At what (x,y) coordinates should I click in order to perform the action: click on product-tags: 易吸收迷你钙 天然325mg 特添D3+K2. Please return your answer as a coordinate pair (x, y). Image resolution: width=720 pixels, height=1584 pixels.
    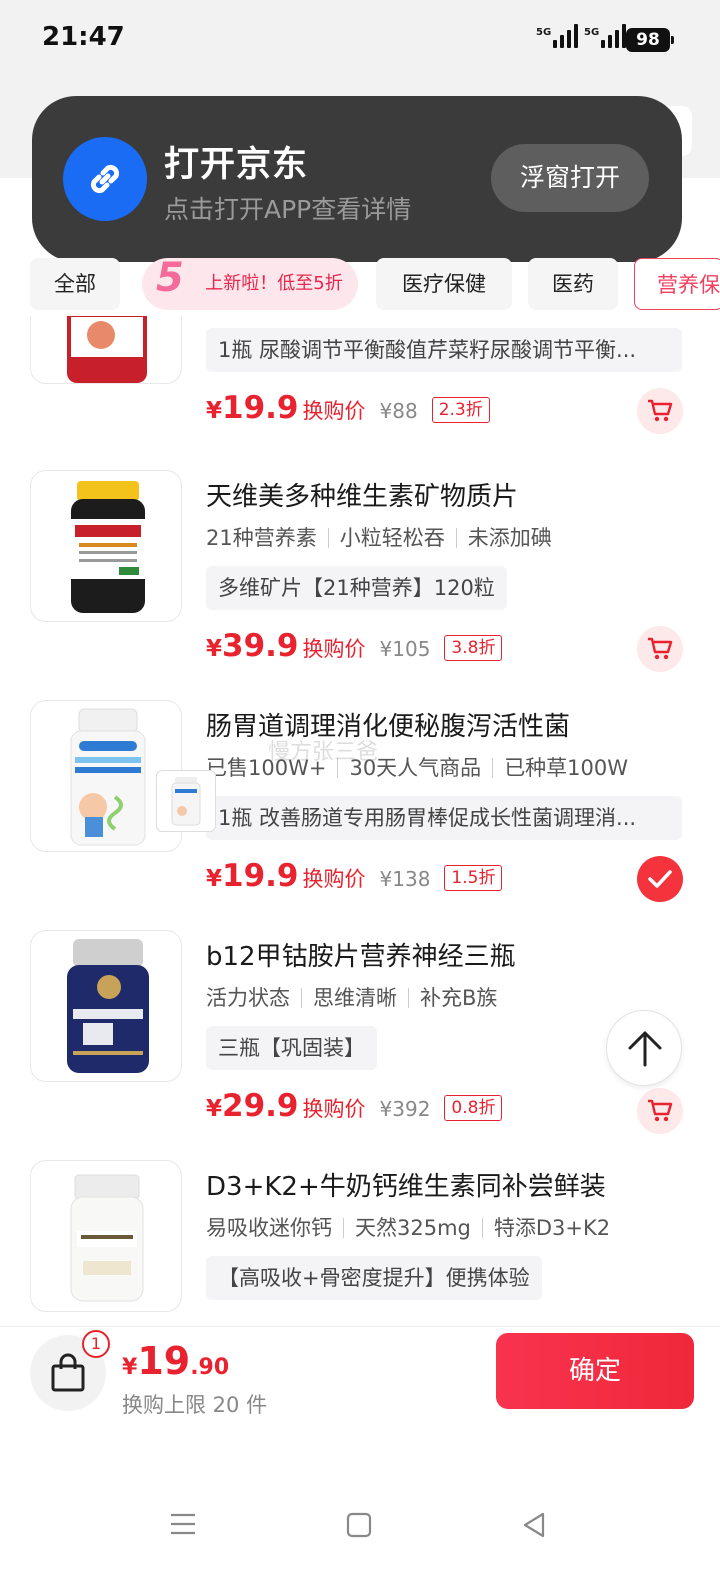
    Looking at the image, I should click on (408, 1228).